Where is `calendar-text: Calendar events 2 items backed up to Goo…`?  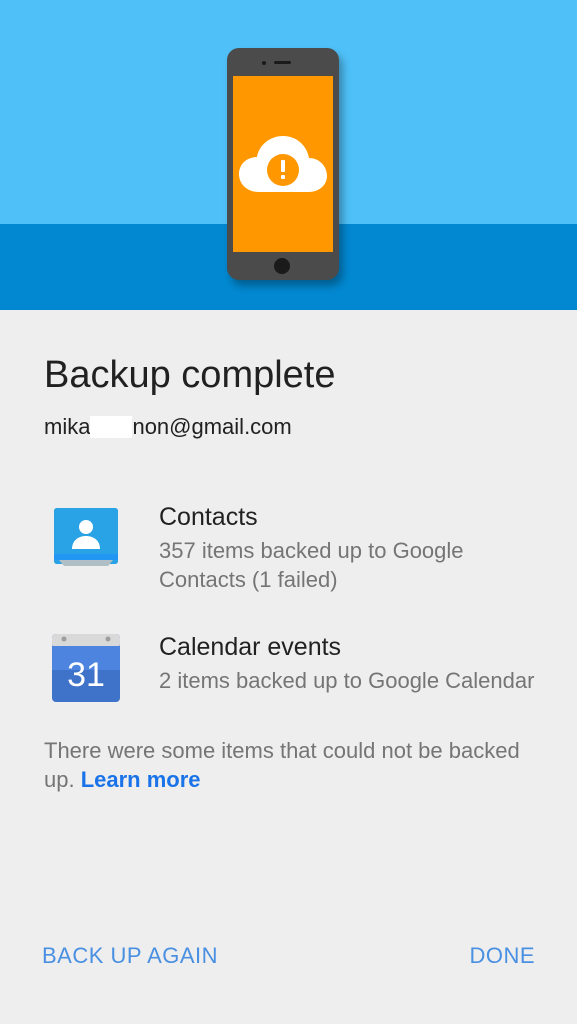
calendar-text: Calendar events 2 items backed up to Goo… is located at coordinates (354, 663).